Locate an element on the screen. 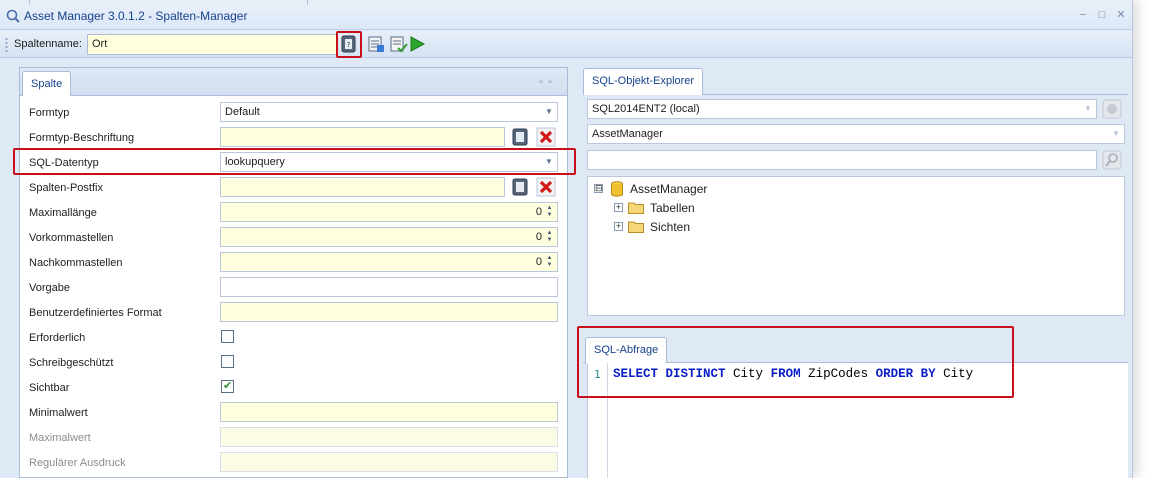 The image size is (1152, 478). toolbar-grip-icon is located at coordinates (6, 45).